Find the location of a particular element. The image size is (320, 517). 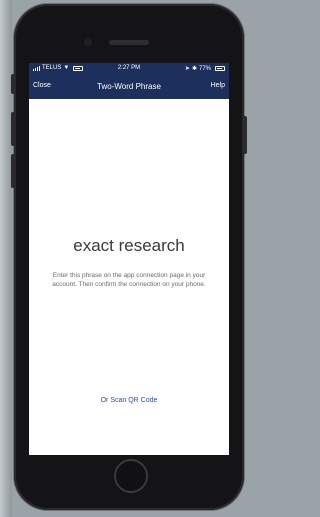

volume-down-button is located at coordinates (12, 171).